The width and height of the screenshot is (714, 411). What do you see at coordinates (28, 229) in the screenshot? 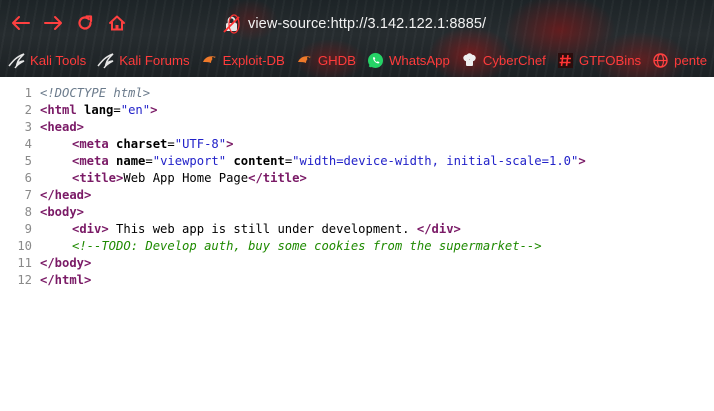
I see `line-number: 9` at bounding box center [28, 229].